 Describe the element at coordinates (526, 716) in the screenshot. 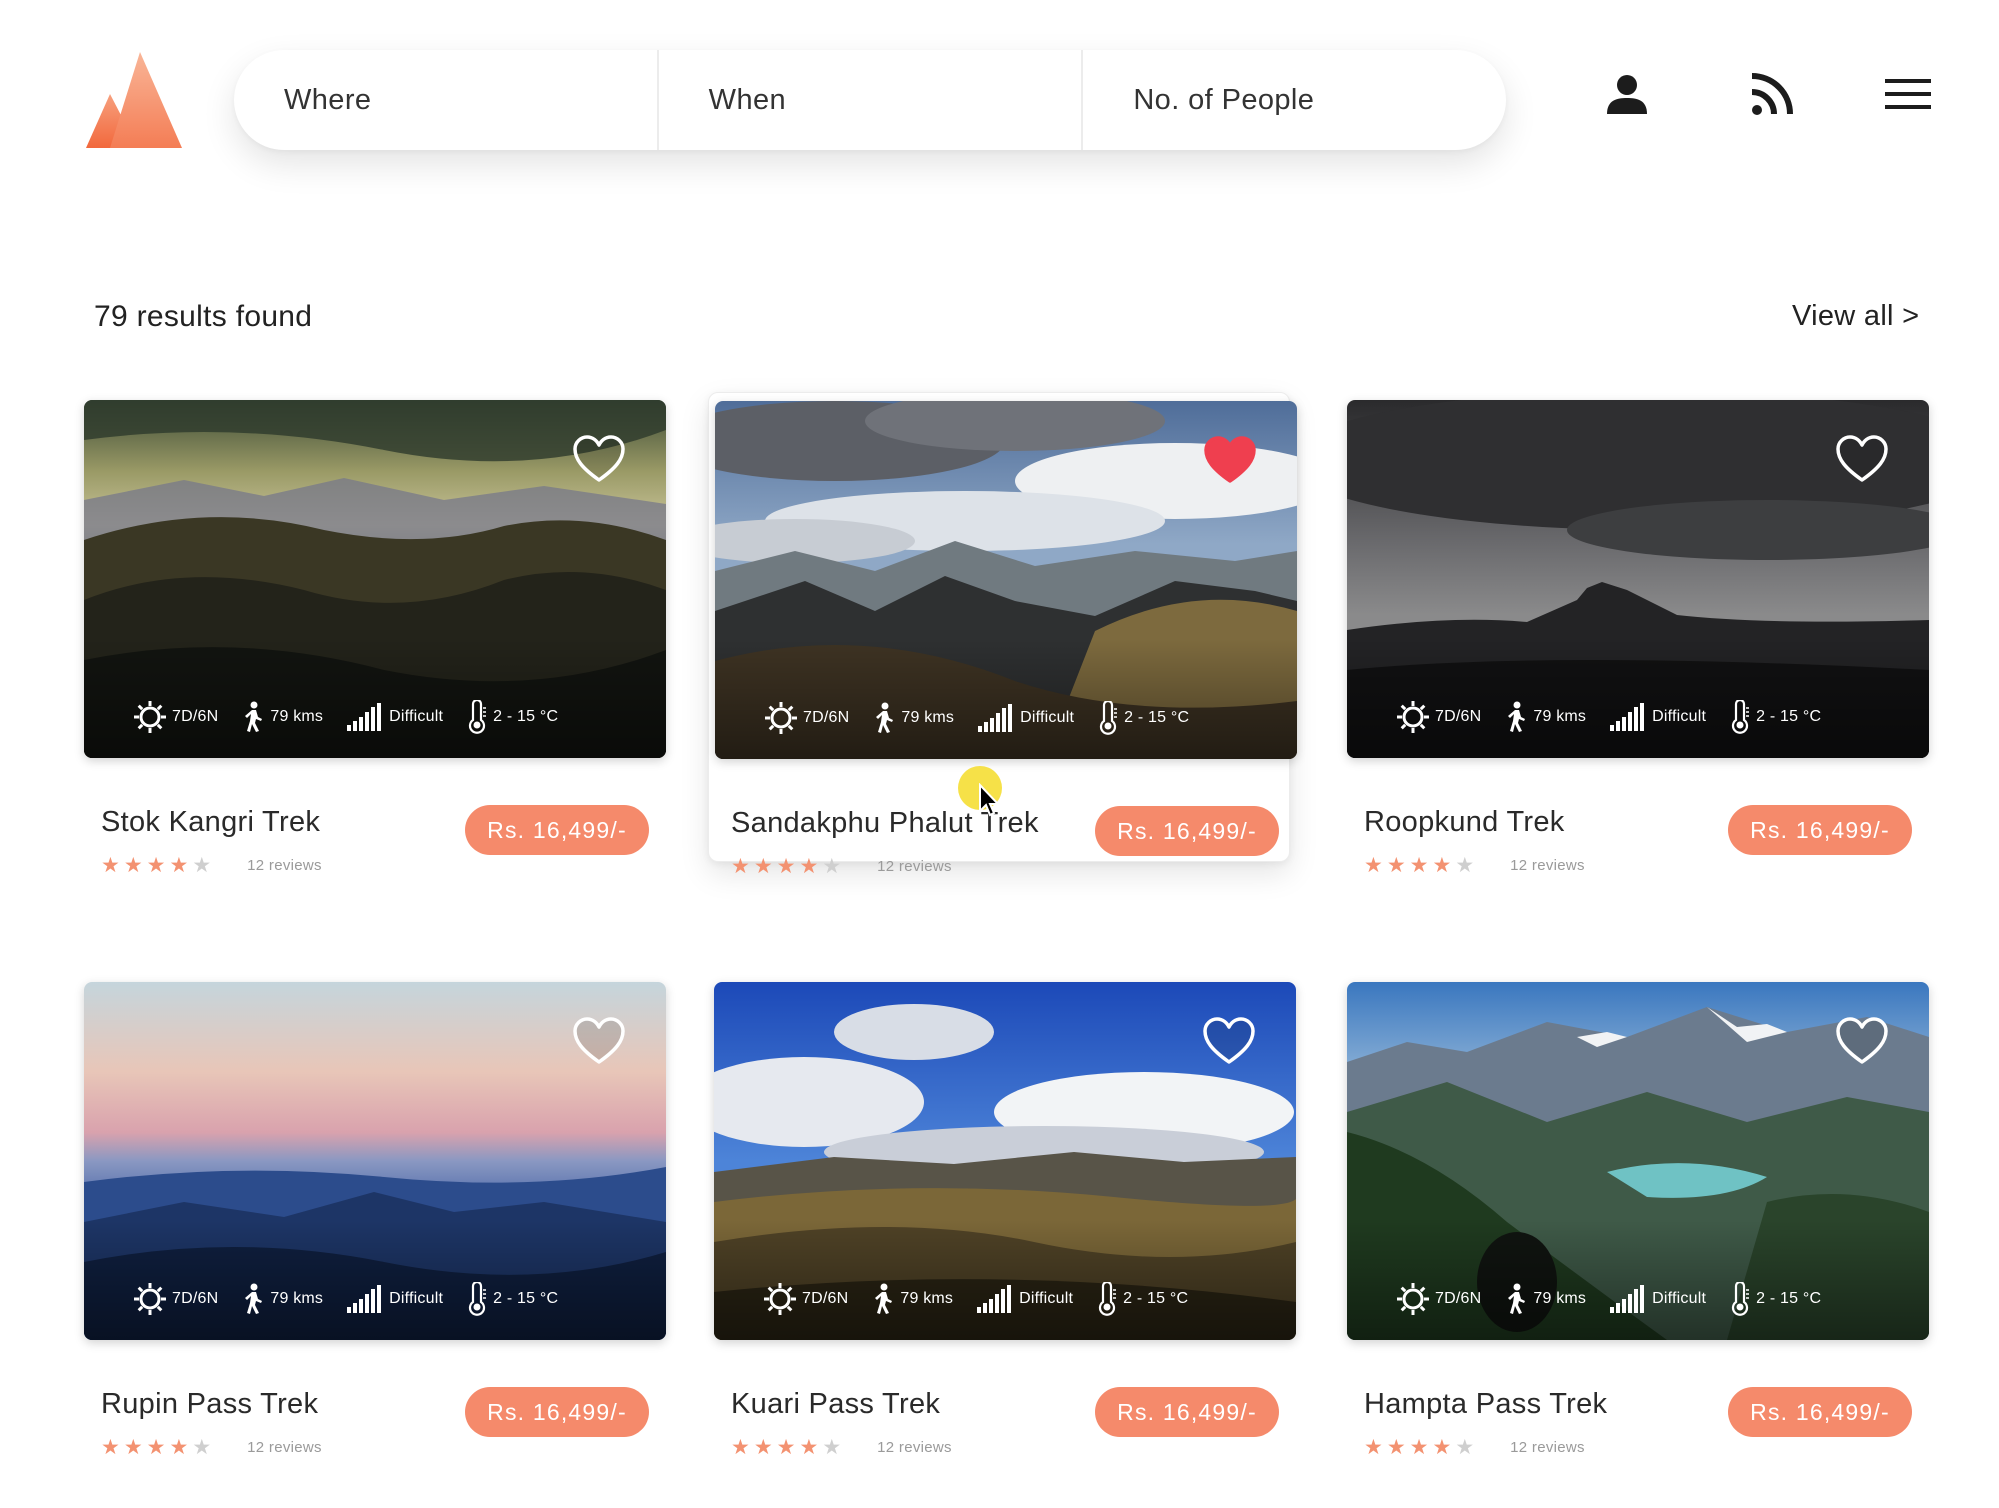

I see `temperature-value: 2 - 15 °C` at that location.